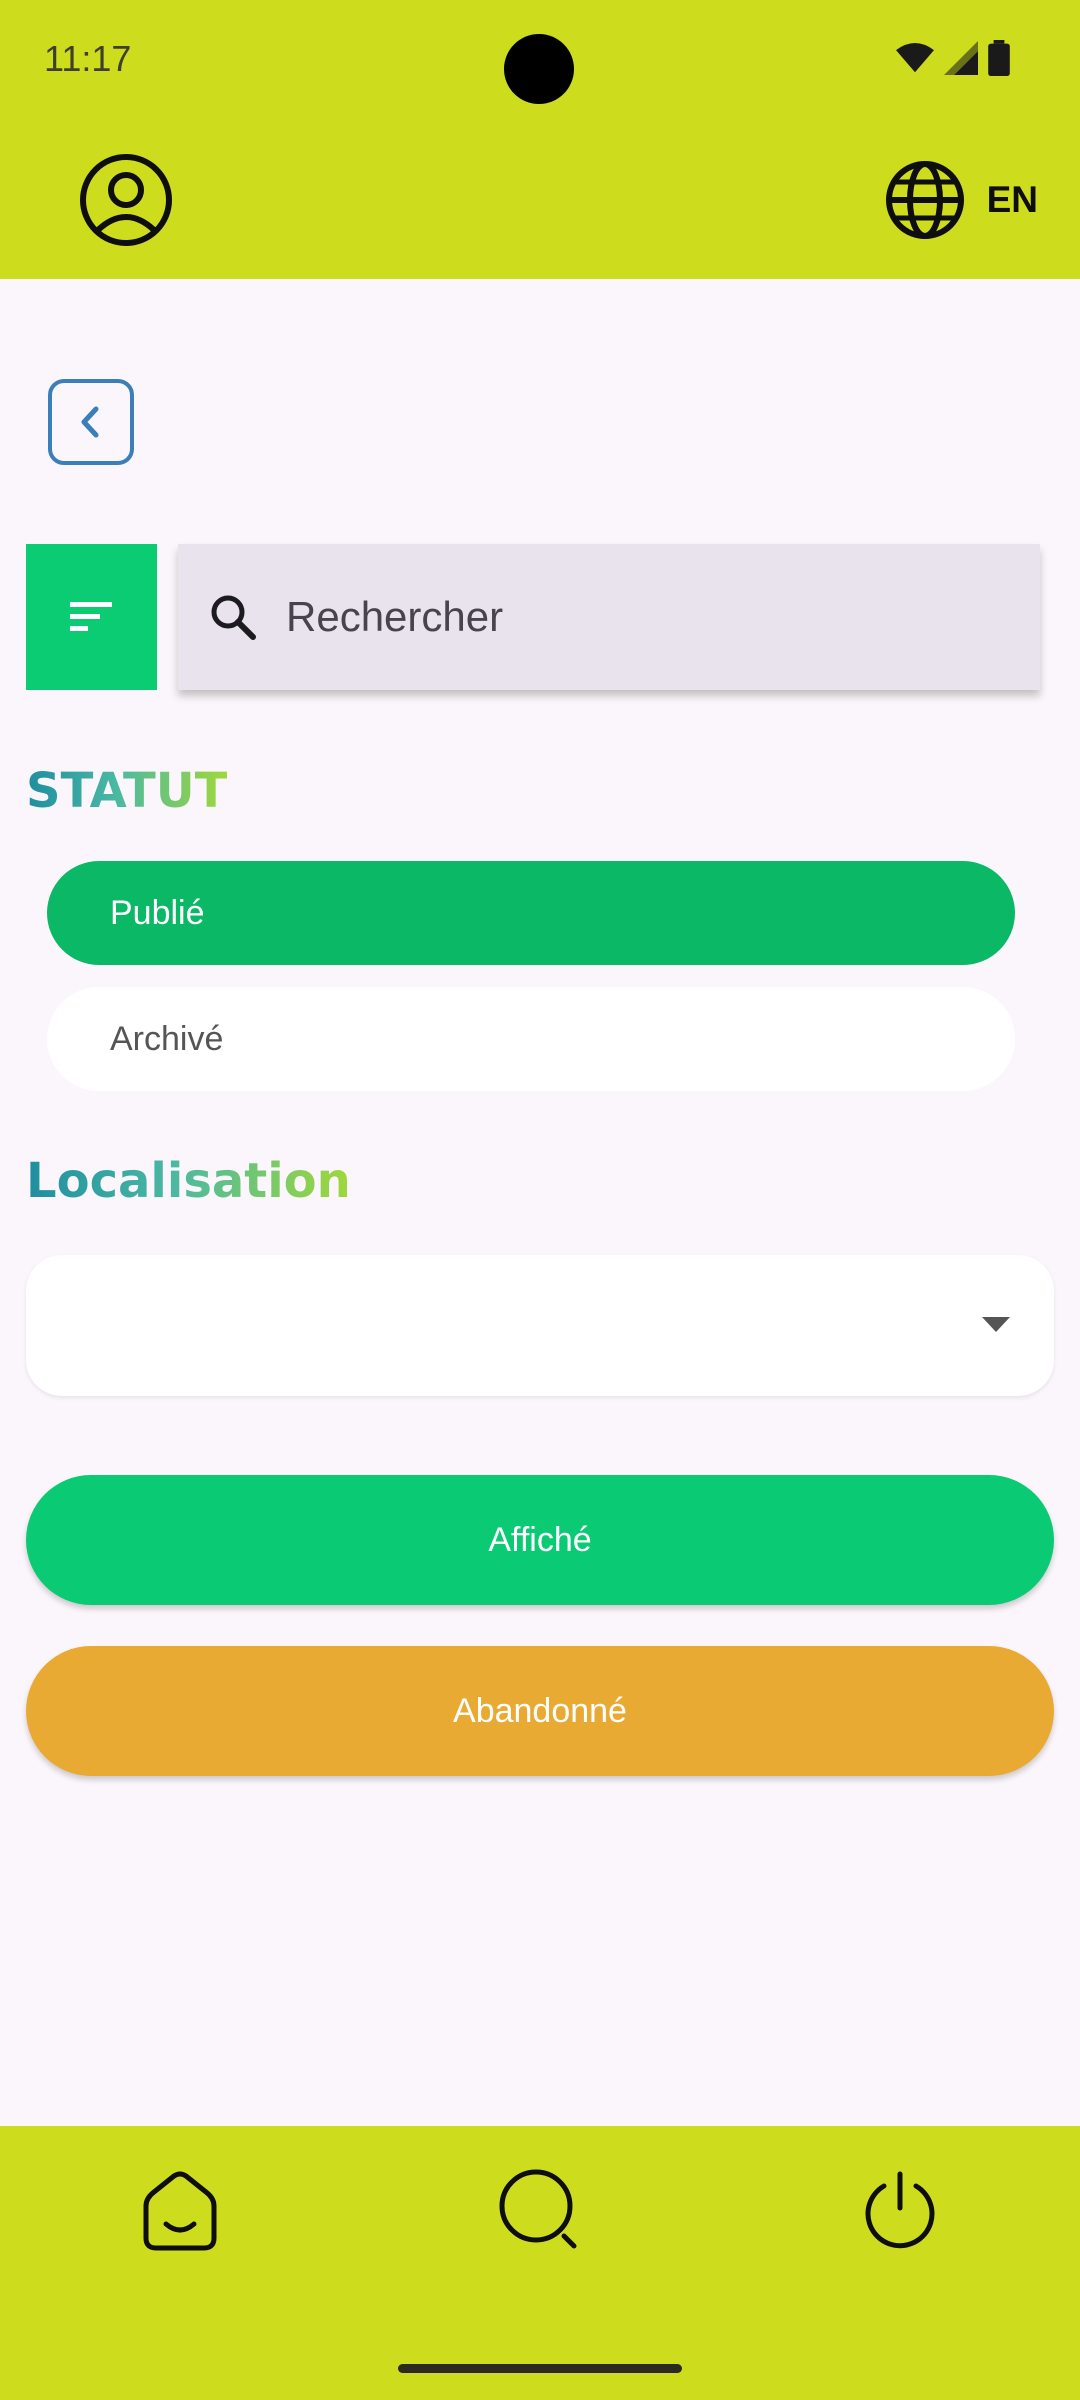 This screenshot has height=2400, width=1080. I want to click on sort-icon, so click(90, 616).